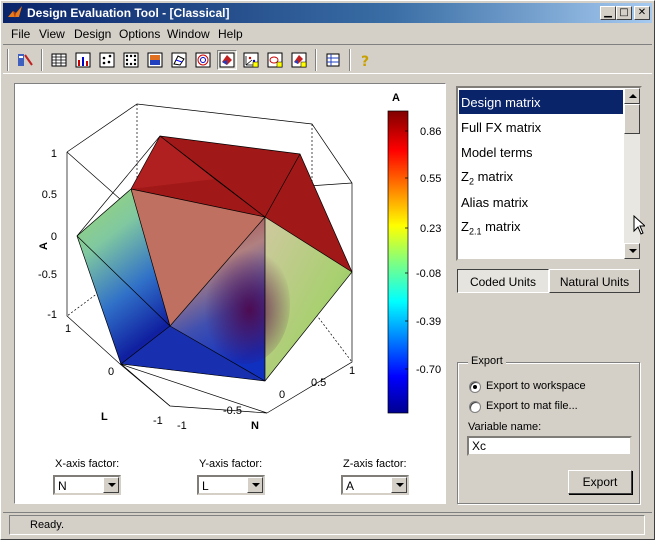  Describe the element at coordinates (232, 411) in the screenshot. I see `n-tick: -0.5` at that location.